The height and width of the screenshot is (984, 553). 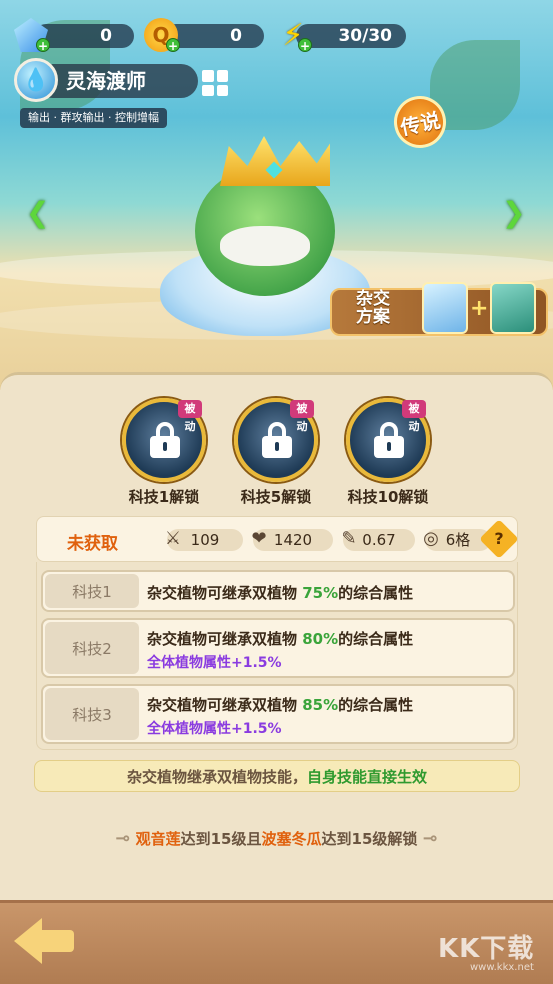 What do you see at coordinates (265, 246) in the screenshot?
I see `plant-beard` at bounding box center [265, 246].